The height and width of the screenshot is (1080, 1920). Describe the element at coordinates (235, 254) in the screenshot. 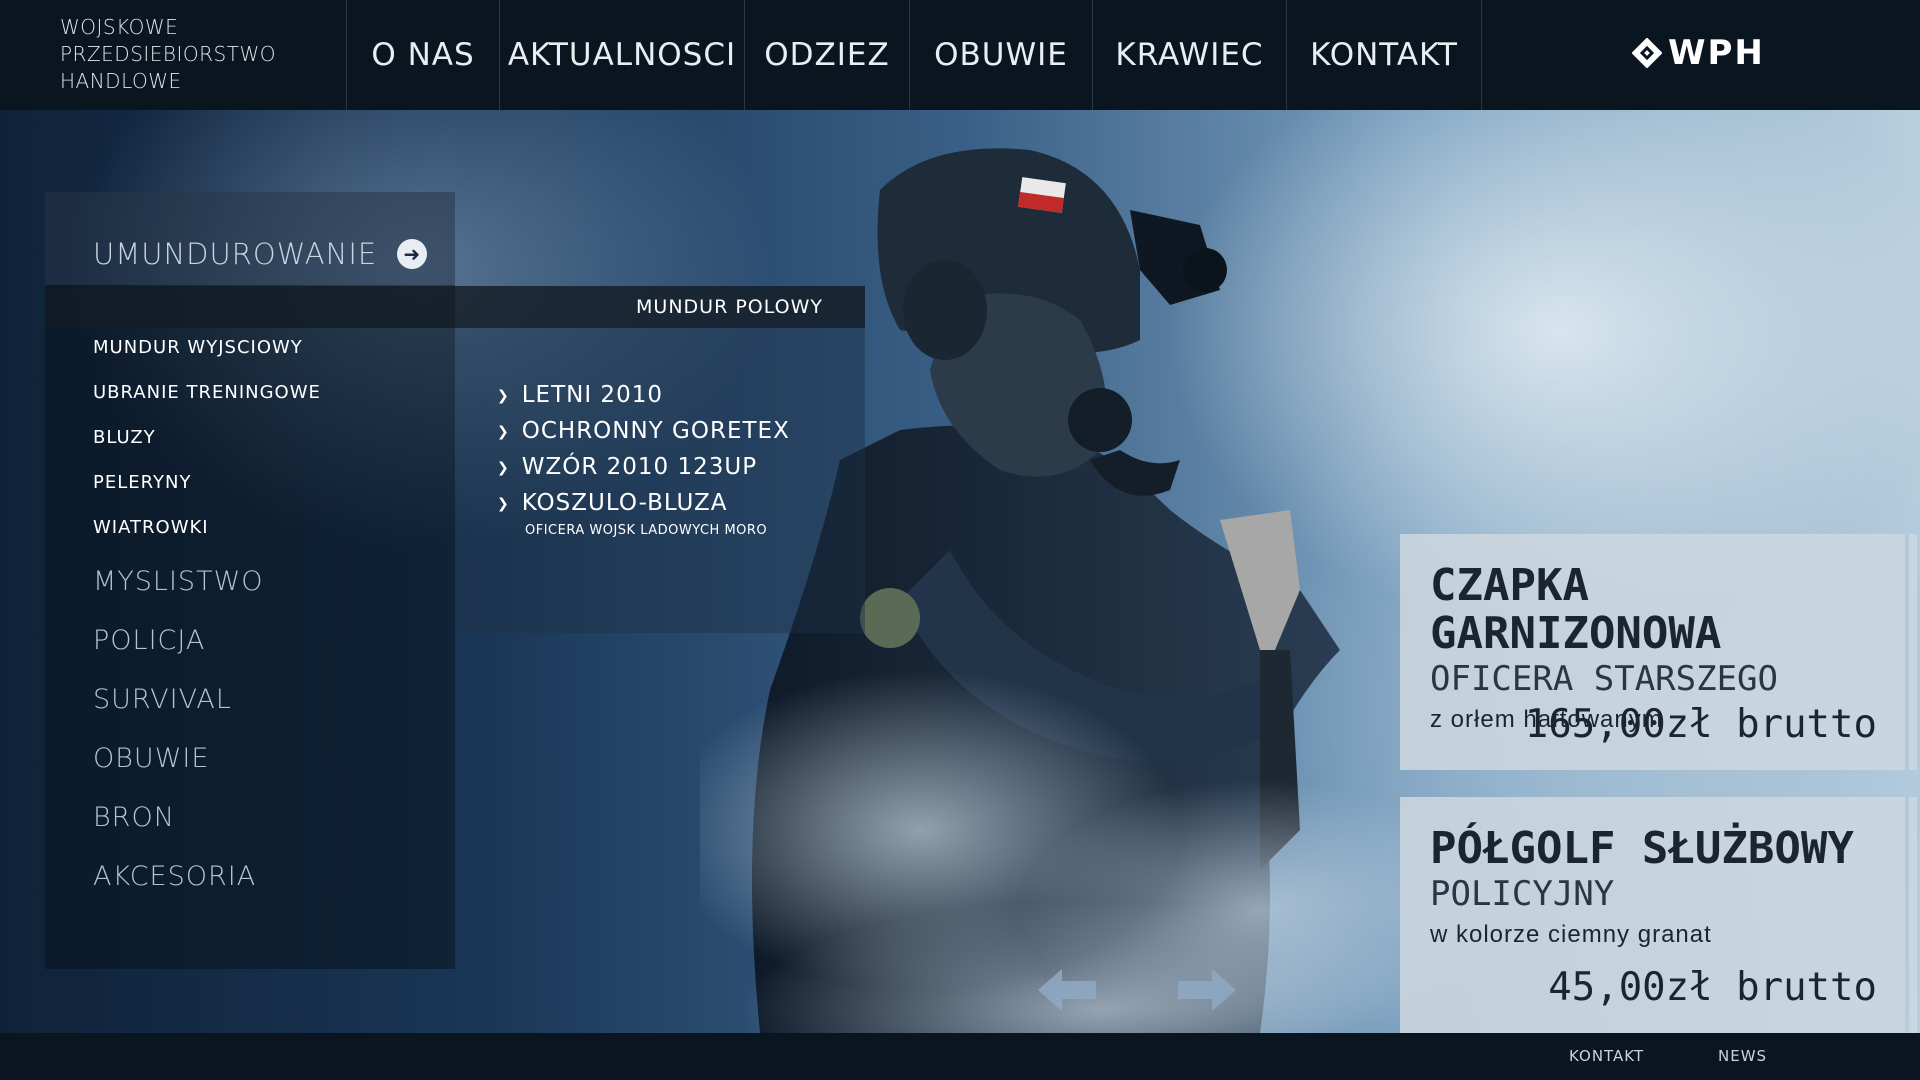

I see `category-label: UMUNDUROWANIE` at that location.